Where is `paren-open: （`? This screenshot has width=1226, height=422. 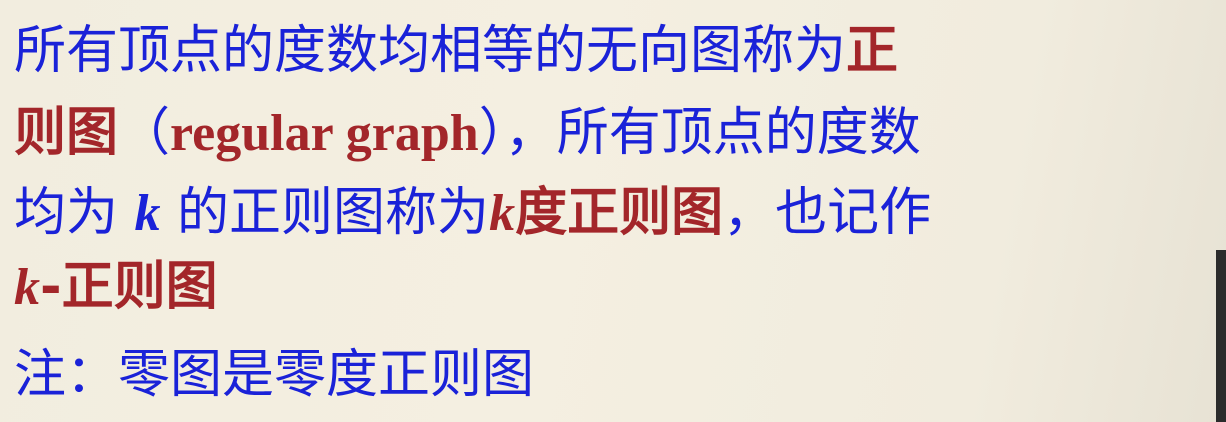 paren-open: （ is located at coordinates (144, 133).